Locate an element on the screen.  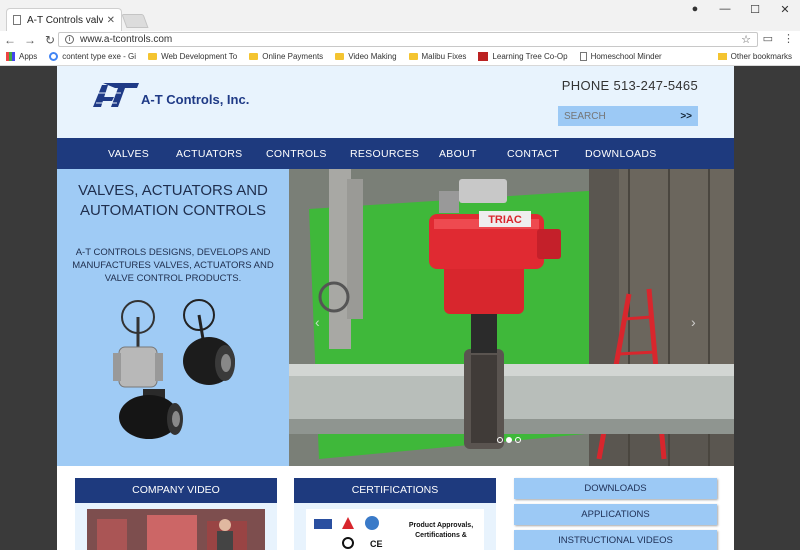
bookmark-item: Learning Tree Co-Op is located at coordinates (523, 56).